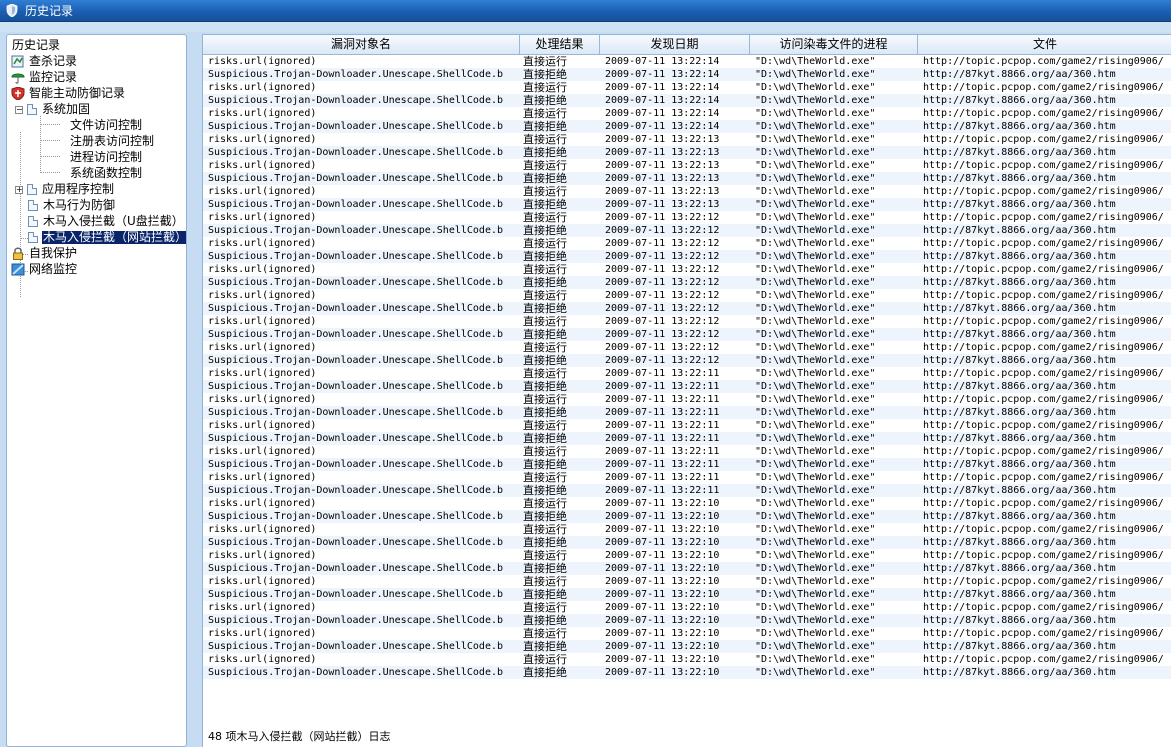 The width and height of the screenshot is (1171, 747). I want to click on tree-item-scan-log: 查杀记录, so click(44, 61).